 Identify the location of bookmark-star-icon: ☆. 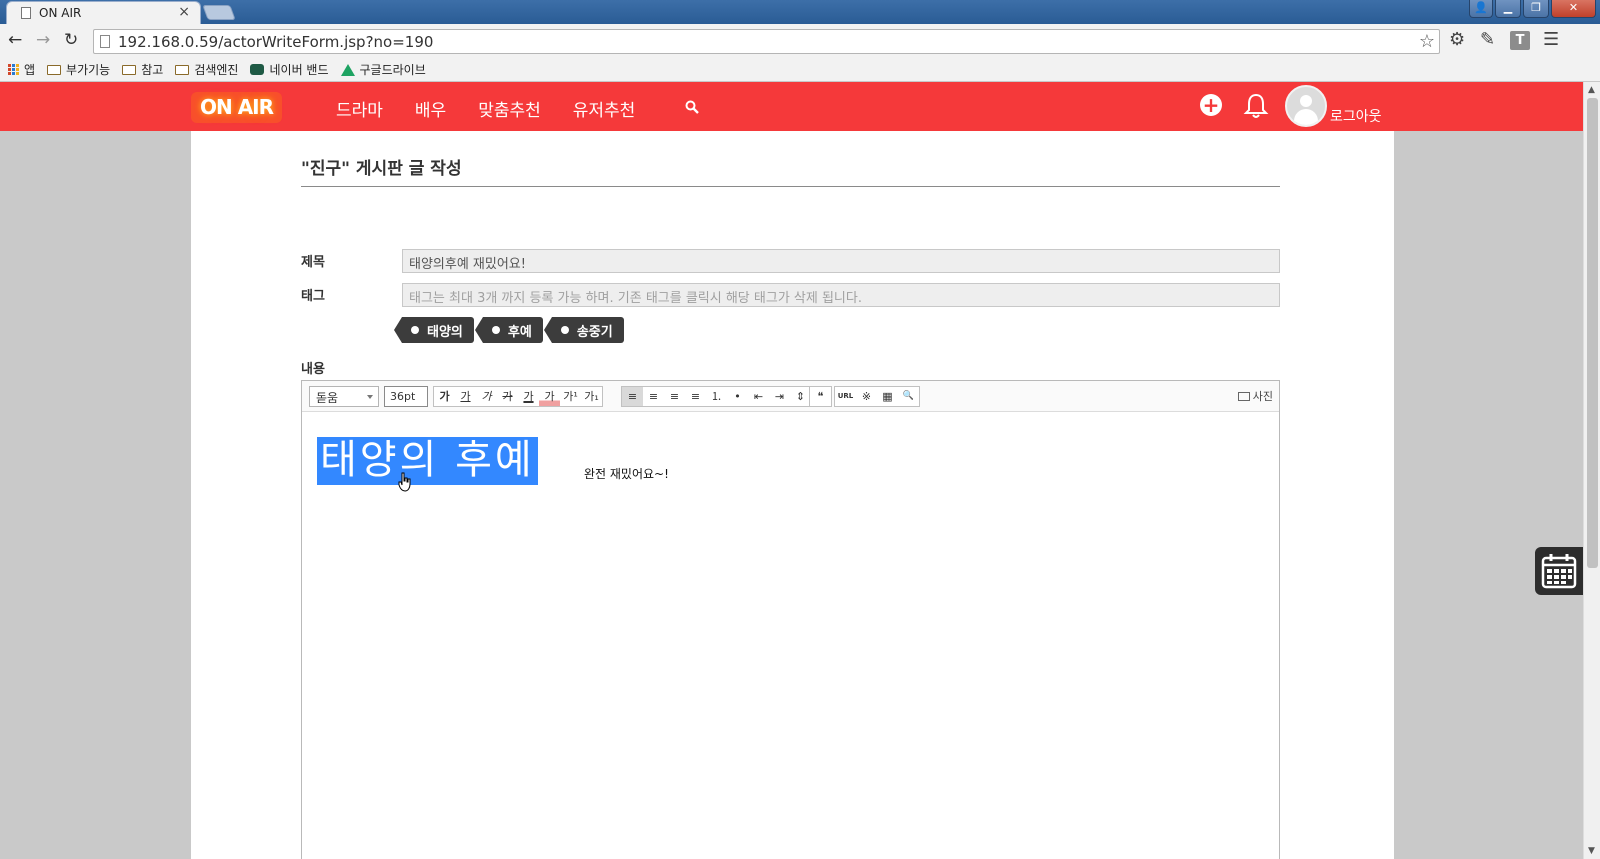
(1427, 41).